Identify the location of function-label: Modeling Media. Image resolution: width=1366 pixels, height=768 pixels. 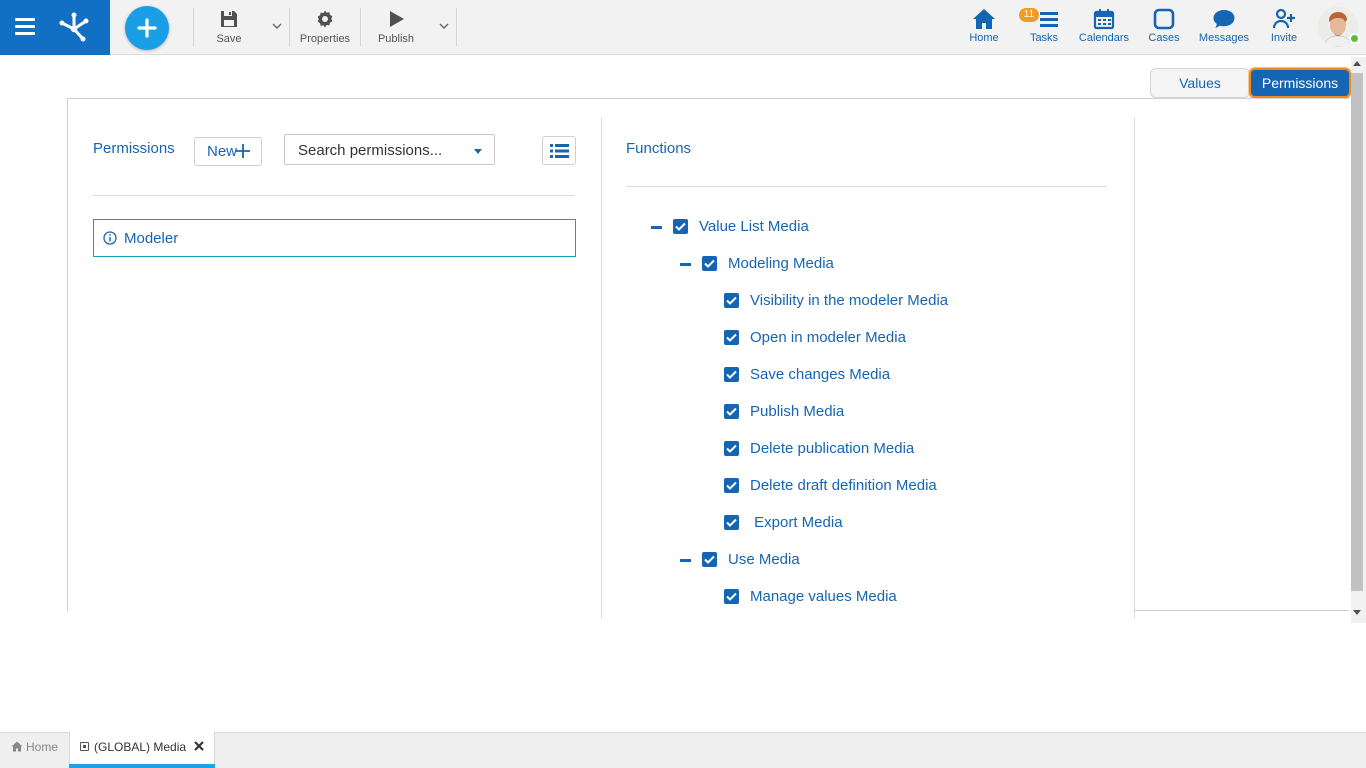
(781, 263).